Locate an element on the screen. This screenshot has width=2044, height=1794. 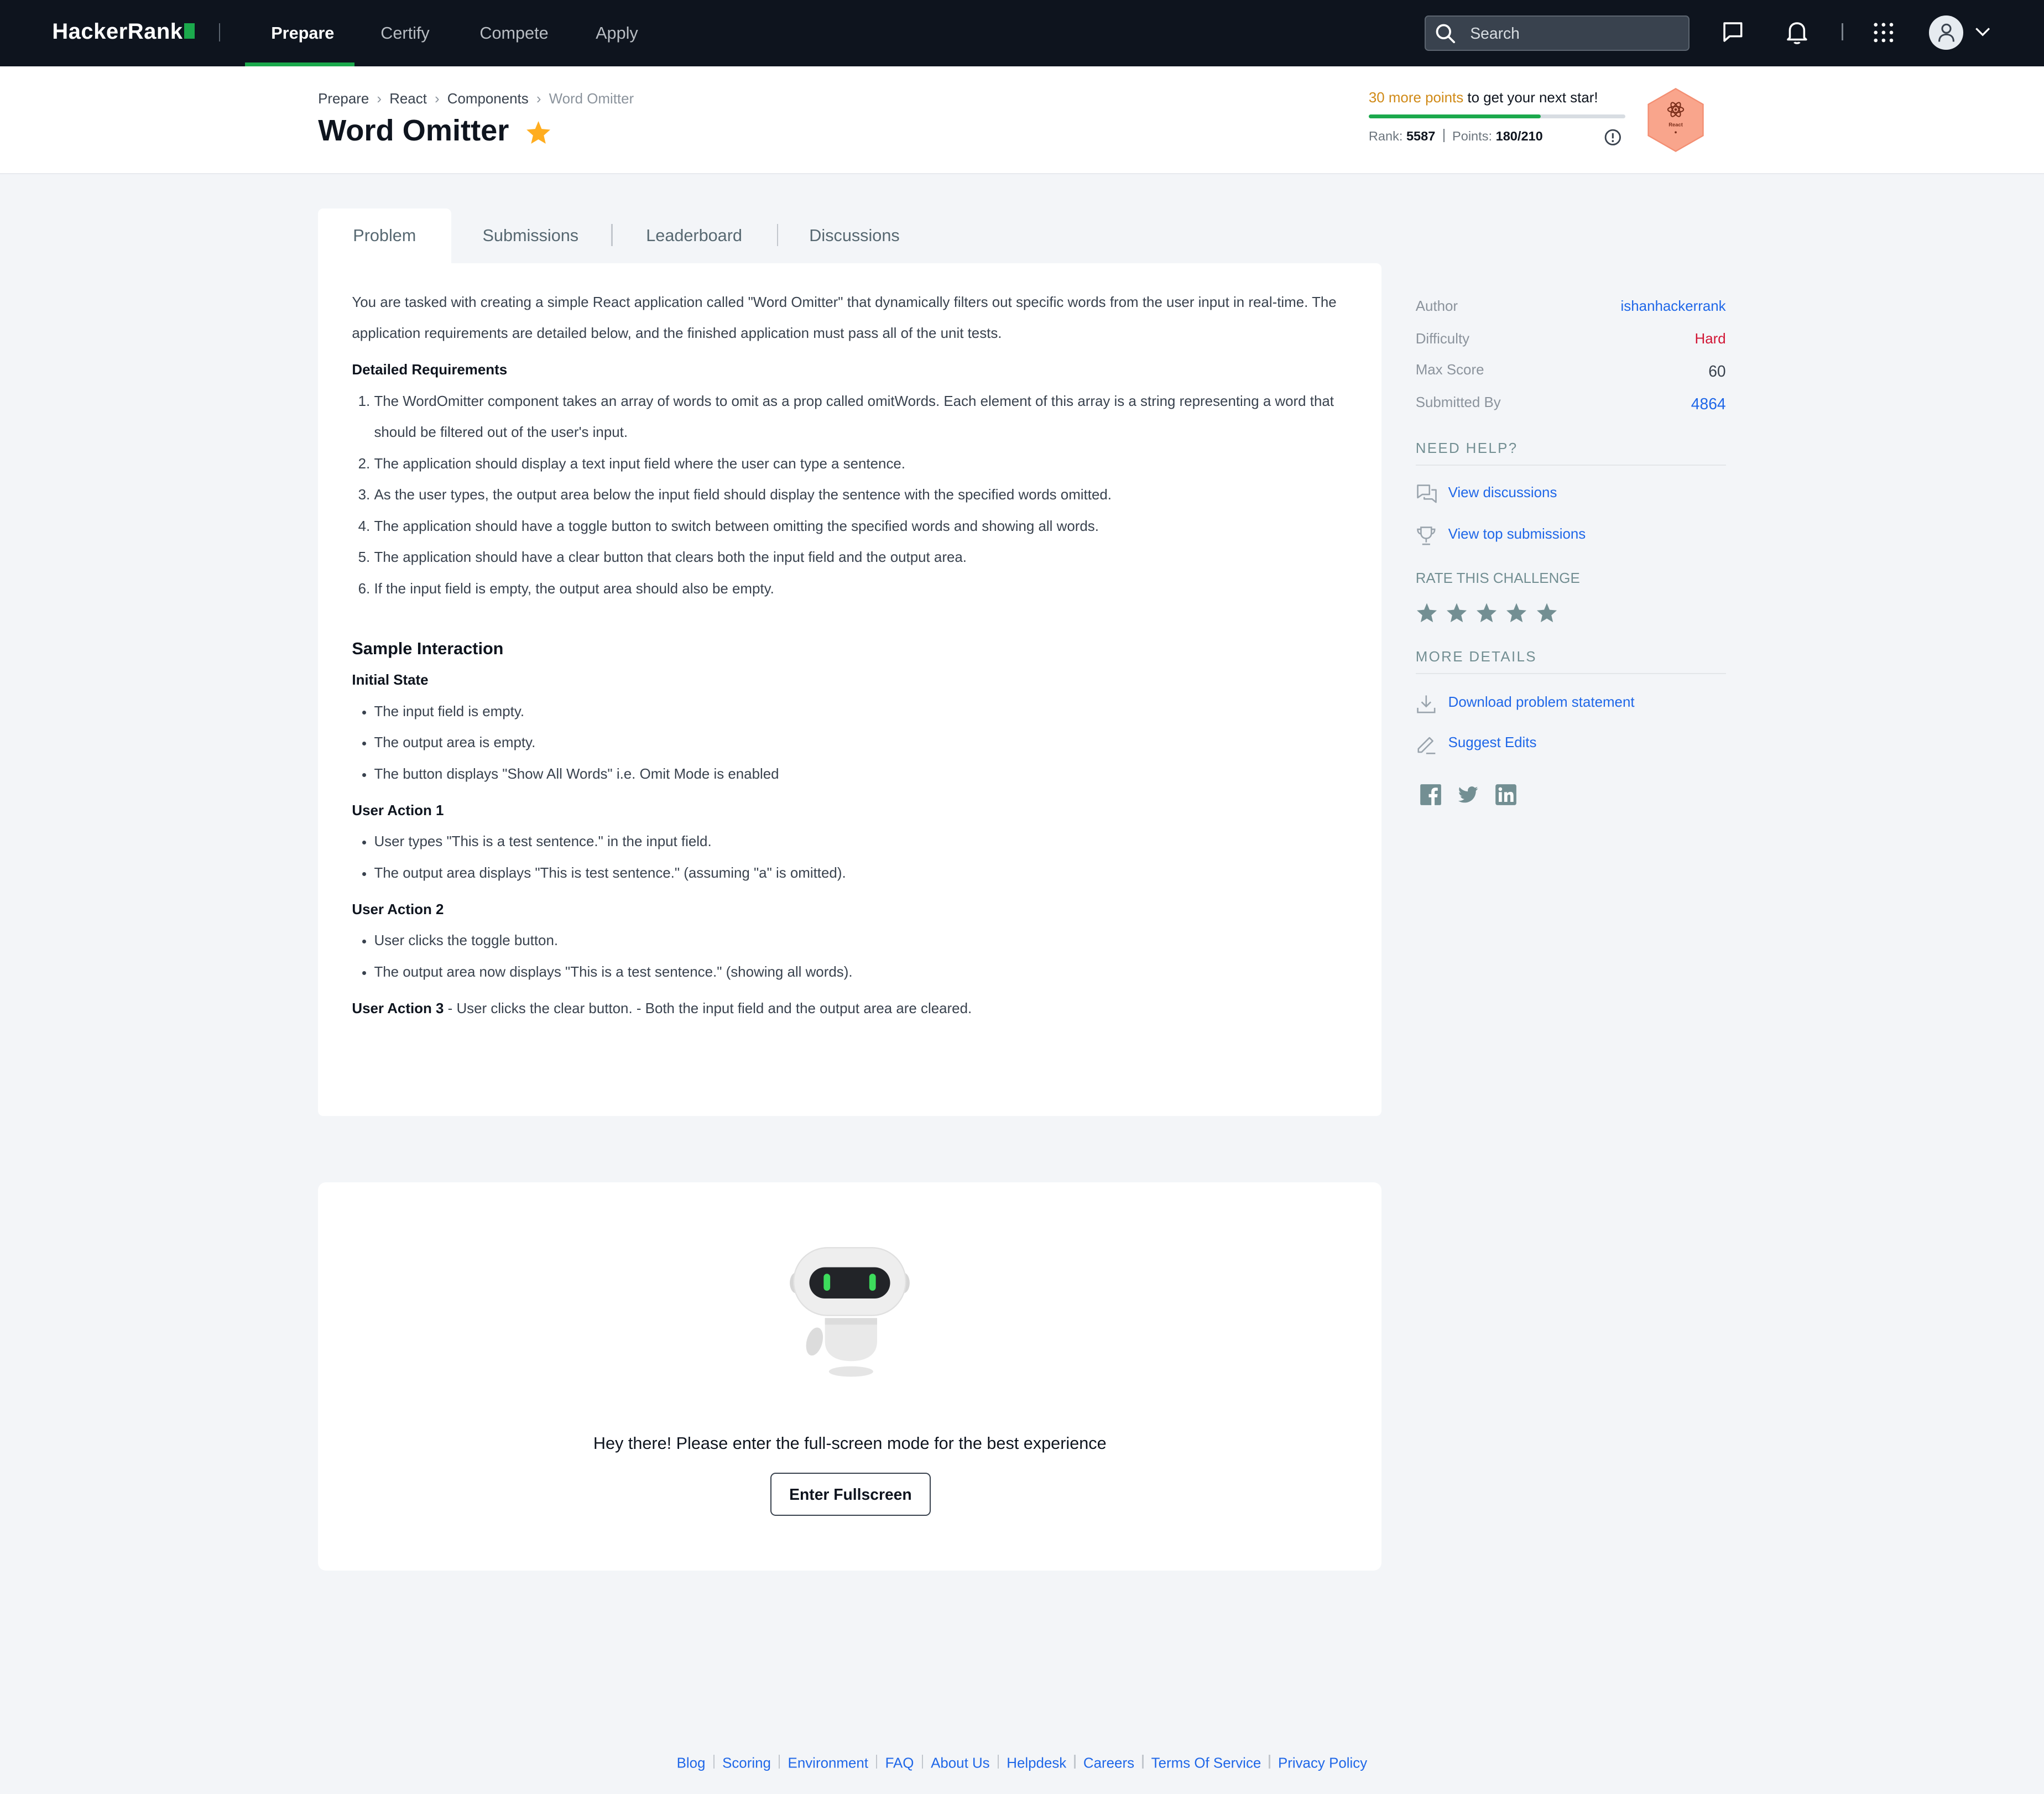
footer-link-scoring: Scoring is located at coordinates (746, 1763).